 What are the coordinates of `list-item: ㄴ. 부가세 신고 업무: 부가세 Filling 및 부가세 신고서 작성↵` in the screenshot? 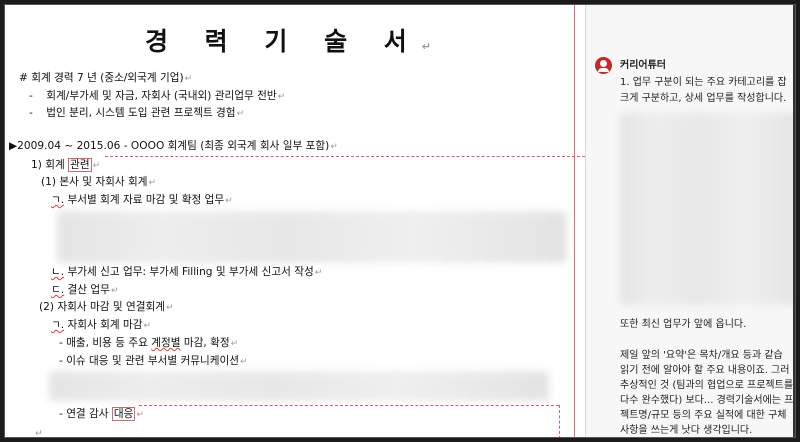 It's located at (187, 272).